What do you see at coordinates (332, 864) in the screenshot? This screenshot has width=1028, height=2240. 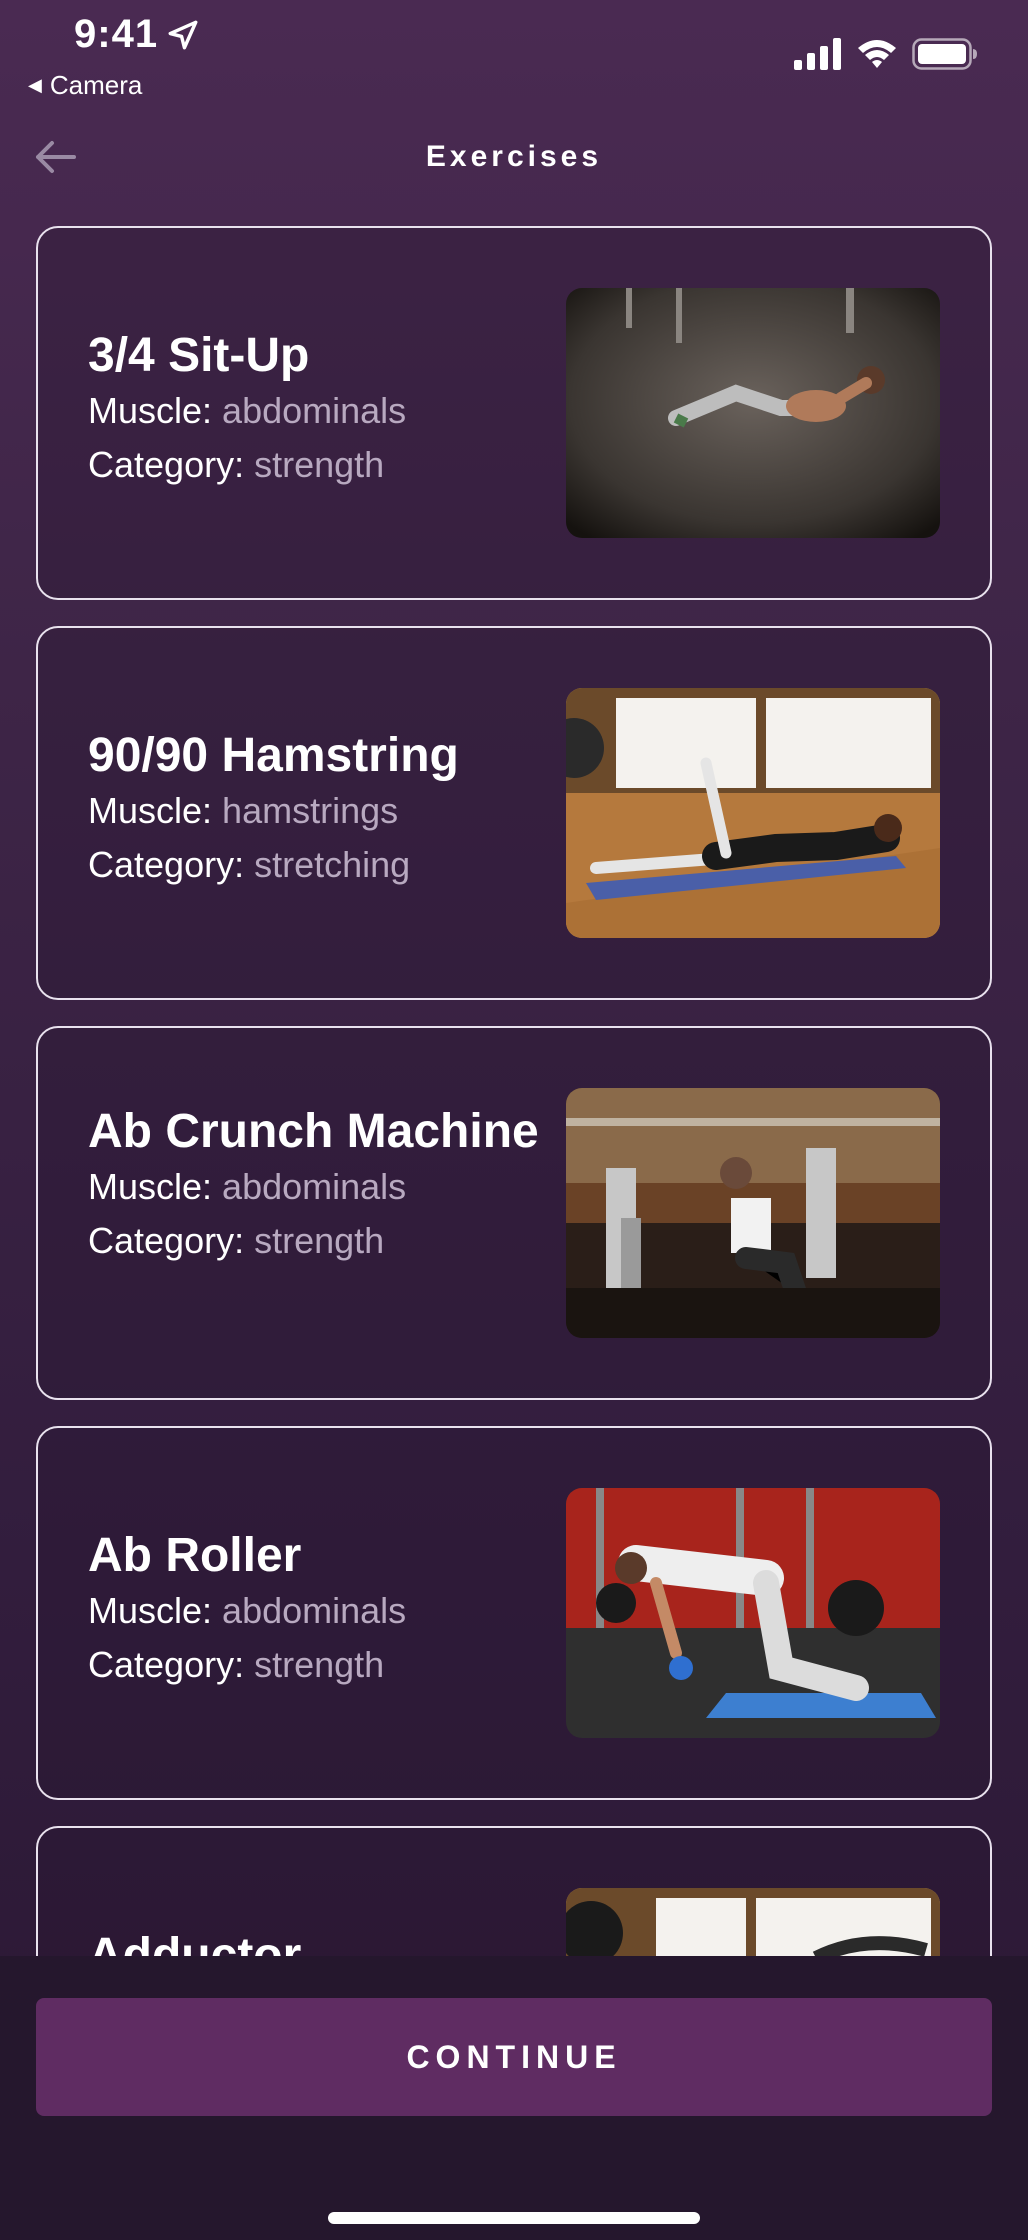 I see `category-value: stretching` at bounding box center [332, 864].